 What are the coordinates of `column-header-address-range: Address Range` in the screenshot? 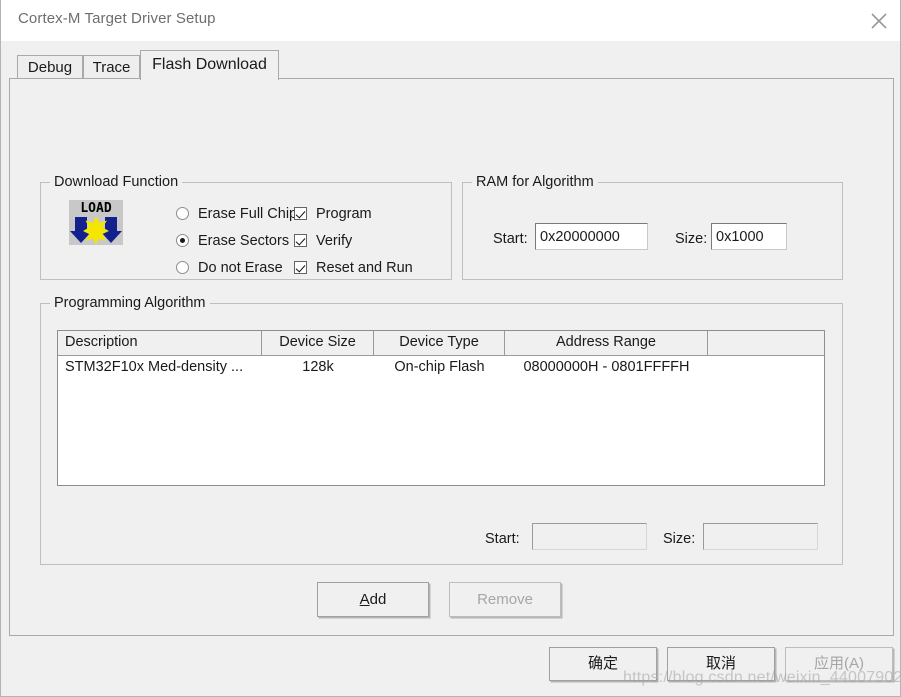 It's located at (606, 343).